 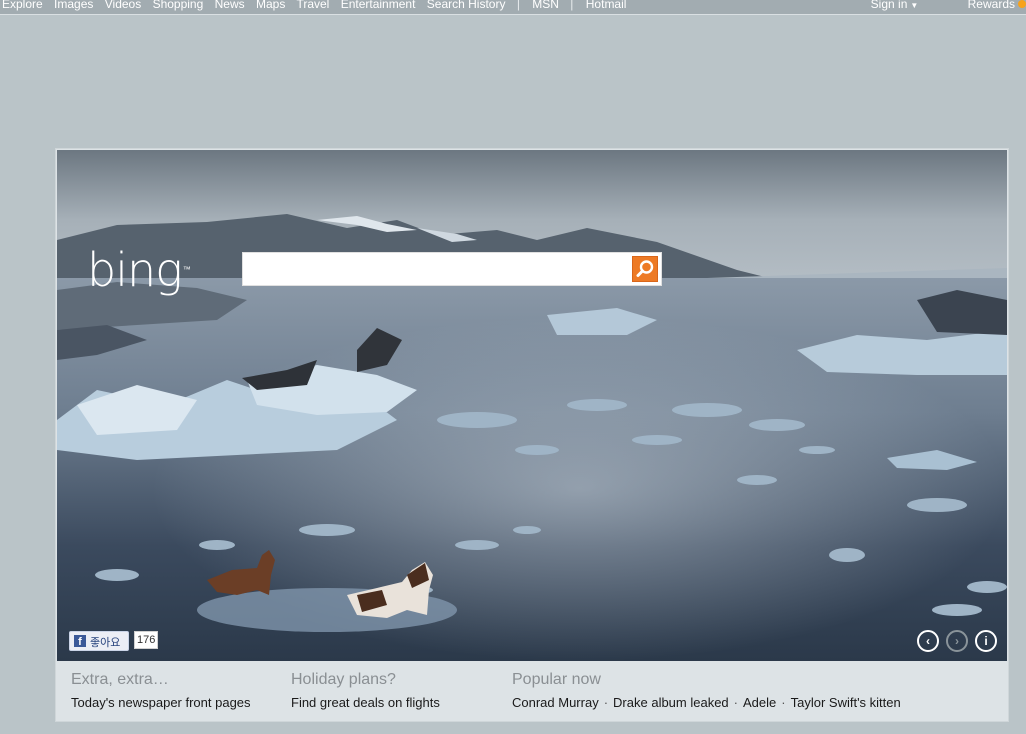 I want to click on popular-heading: Popular now, so click(x=556, y=679).